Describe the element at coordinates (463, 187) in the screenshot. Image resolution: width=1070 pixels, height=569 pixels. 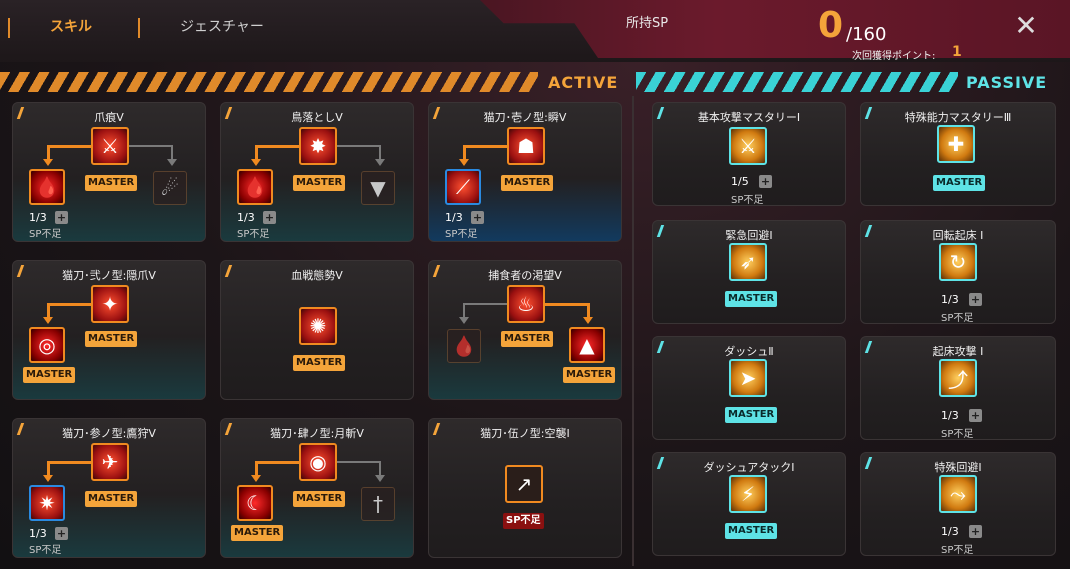
I see `slash-strike-icon: ⟋` at that location.